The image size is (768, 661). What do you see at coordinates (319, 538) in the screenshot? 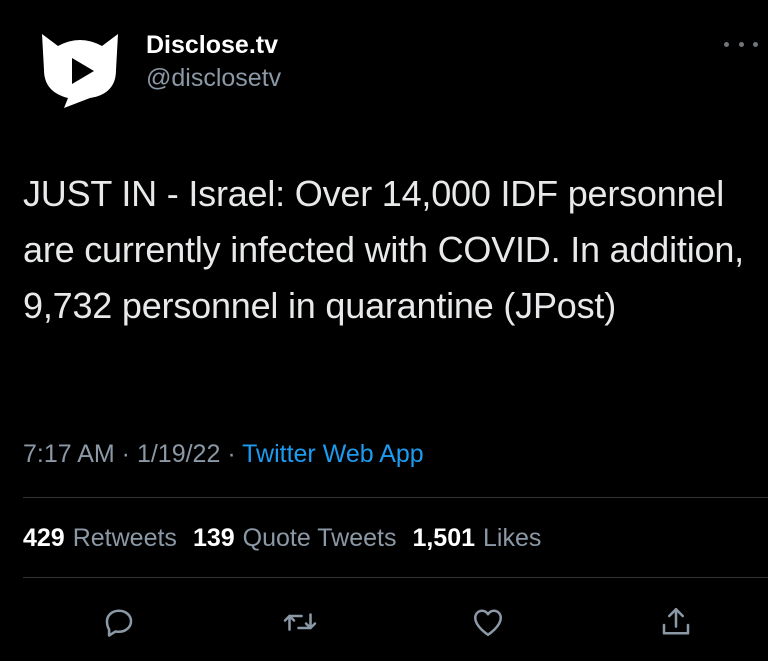
I see `quote-tweets-label: Quote Tweets` at bounding box center [319, 538].